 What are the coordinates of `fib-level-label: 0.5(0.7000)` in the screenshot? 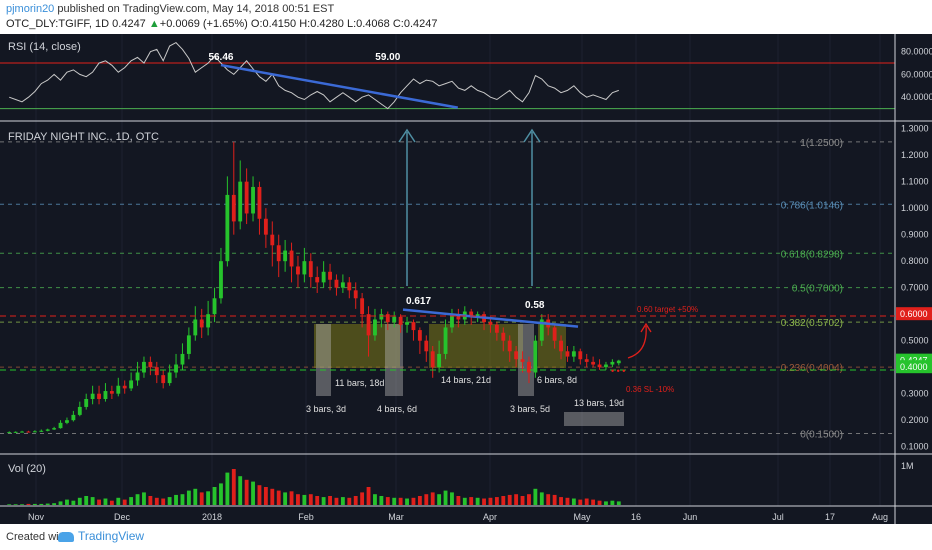 It's located at (817, 289).